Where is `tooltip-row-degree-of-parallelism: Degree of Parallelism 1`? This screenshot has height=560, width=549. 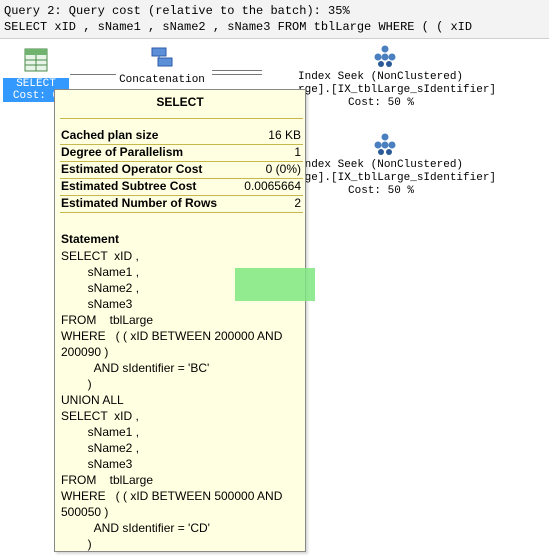
tooltip-row-degree-of-parallelism: Degree of Parallelism 1 is located at coordinates (181, 153).